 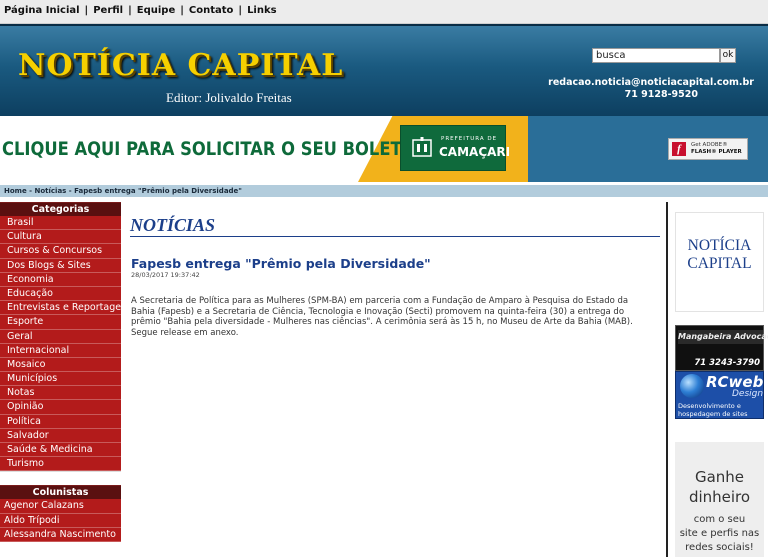 What do you see at coordinates (651, 82) in the screenshot?
I see `contact-email: redacao.noticia@noticiacapital.com.br` at bounding box center [651, 82].